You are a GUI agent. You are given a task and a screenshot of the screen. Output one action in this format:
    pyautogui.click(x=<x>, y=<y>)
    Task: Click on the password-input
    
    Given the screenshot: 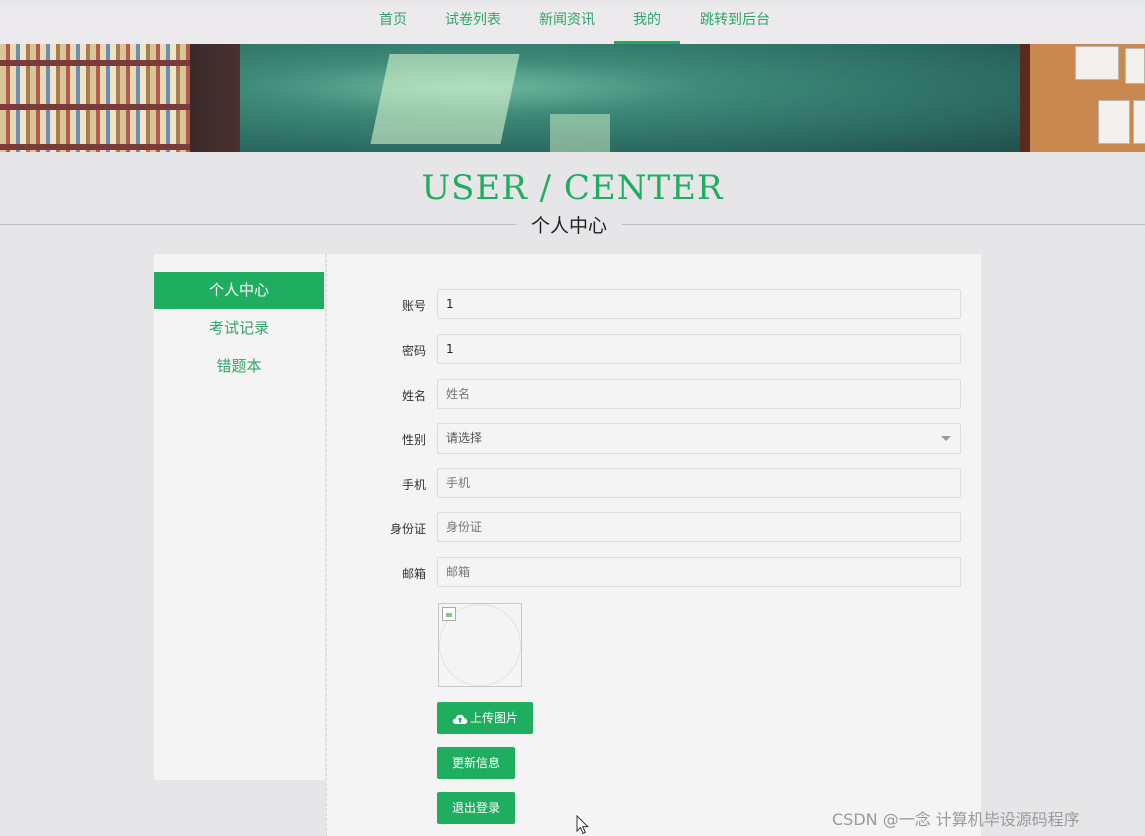 What is the action you would take?
    pyautogui.click(x=699, y=349)
    